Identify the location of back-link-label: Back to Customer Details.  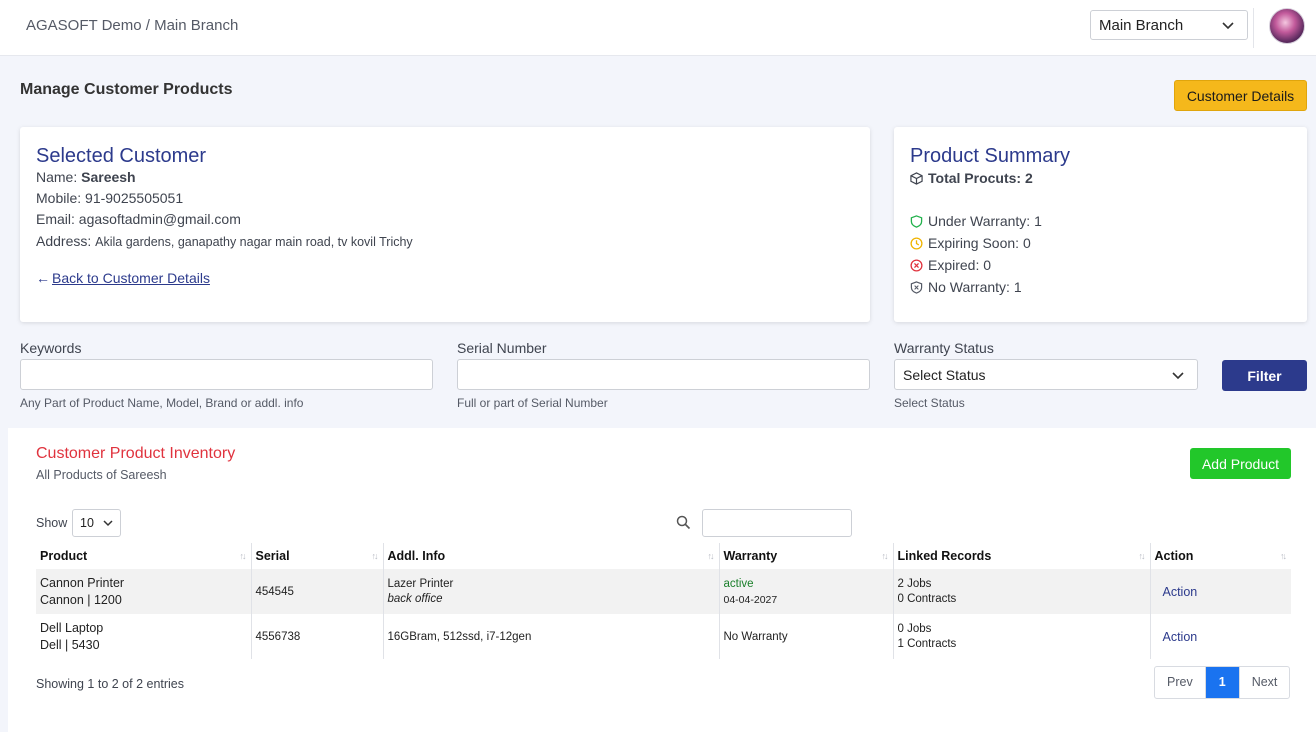
(131, 278).